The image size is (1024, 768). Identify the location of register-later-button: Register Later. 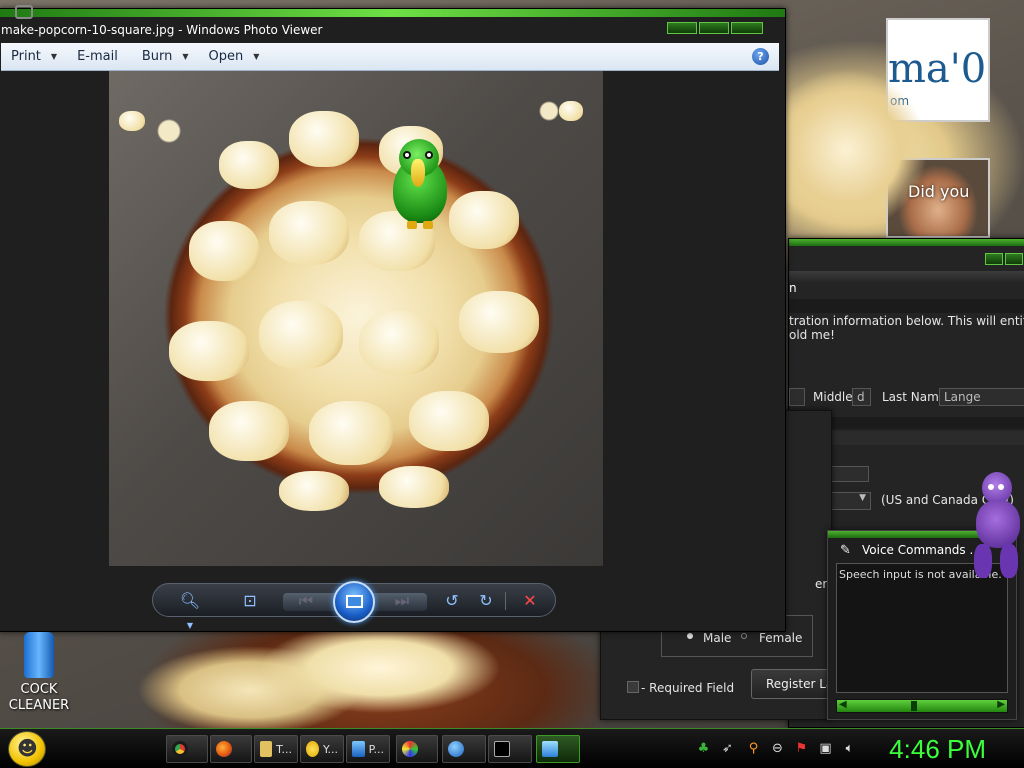
(793, 684).